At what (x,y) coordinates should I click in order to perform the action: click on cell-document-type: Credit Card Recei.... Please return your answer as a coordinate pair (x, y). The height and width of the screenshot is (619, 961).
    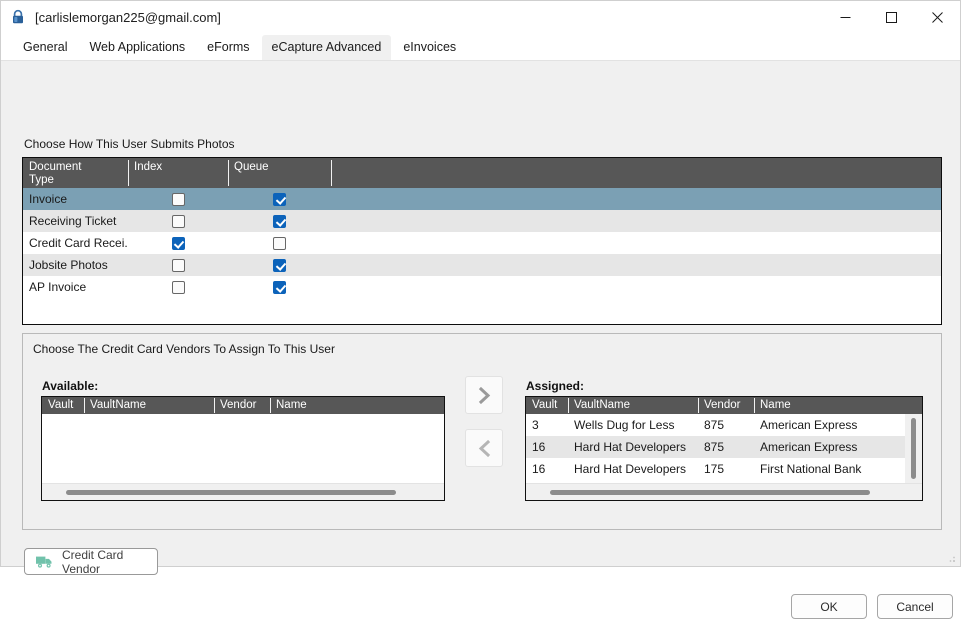
    Looking at the image, I should click on (78, 243).